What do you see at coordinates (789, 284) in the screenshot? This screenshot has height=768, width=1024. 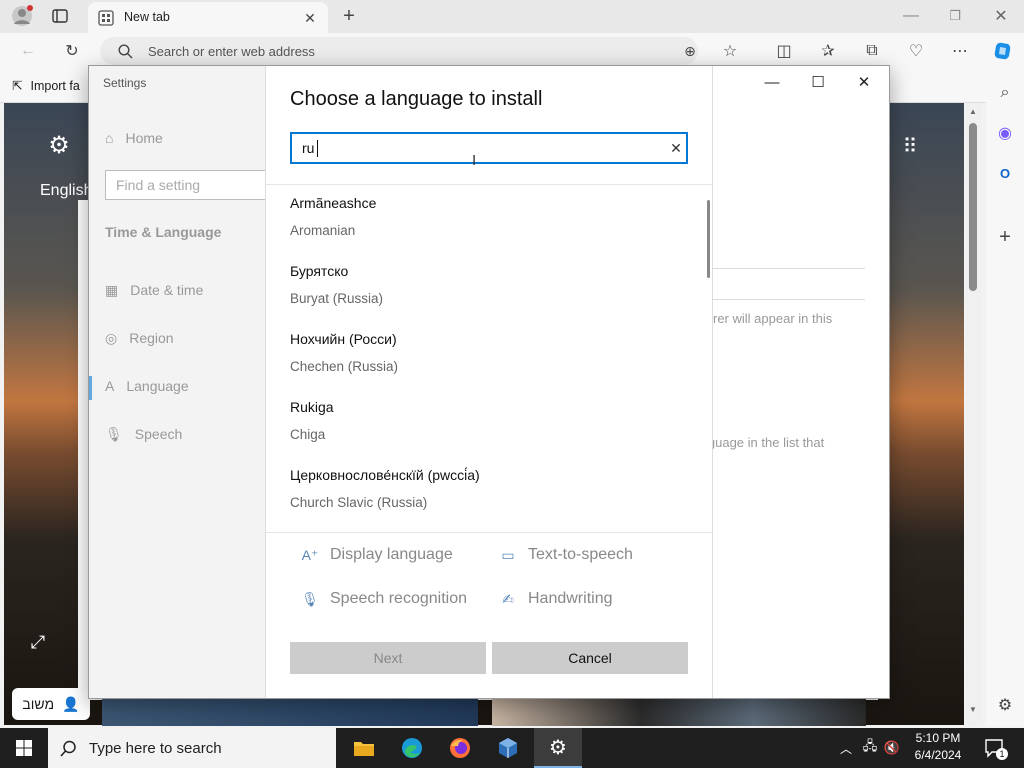 I see `background-dropdown` at bounding box center [789, 284].